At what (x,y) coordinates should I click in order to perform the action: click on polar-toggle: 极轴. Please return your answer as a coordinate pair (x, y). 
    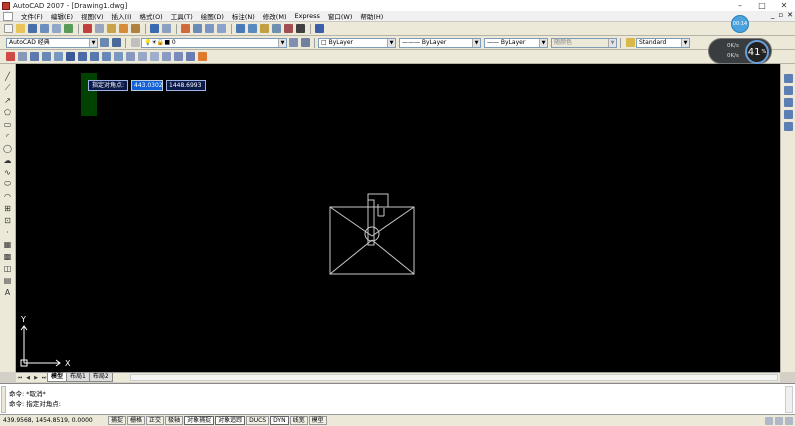
    Looking at the image, I should click on (174, 420).